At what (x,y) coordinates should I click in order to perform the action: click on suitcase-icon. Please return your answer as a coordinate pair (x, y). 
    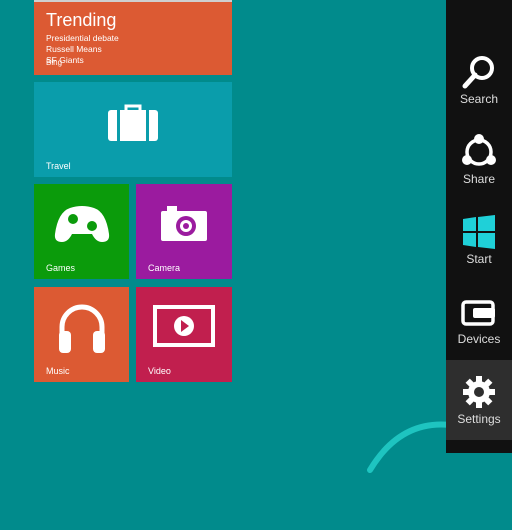
    Looking at the image, I should click on (133, 122).